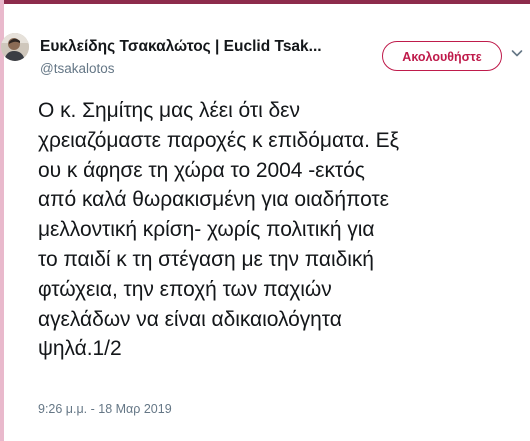 The height and width of the screenshot is (441, 530). What do you see at coordinates (77, 69) in the screenshot?
I see `author-handle: @tsakalotos` at bounding box center [77, 69].